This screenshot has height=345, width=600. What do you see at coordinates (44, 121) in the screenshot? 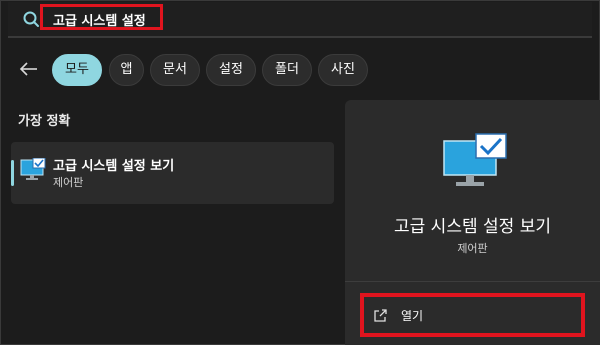
I see `best-match-heading: 가장 정확` at bounding box center [44, 121].